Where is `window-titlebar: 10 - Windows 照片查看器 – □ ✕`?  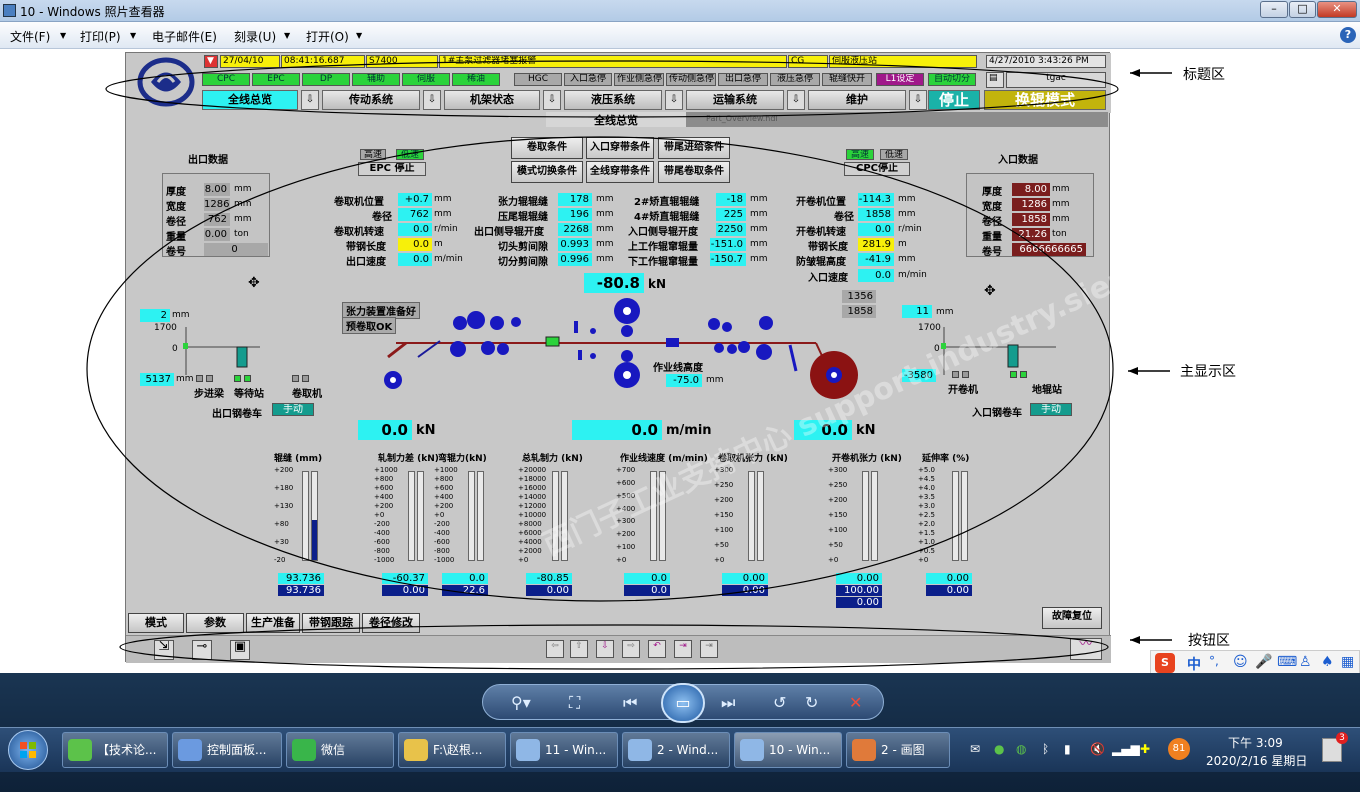
window-titlebar: 10 - Windows 照片查看器 – □ ✕ is located at coordinates (680, 11).